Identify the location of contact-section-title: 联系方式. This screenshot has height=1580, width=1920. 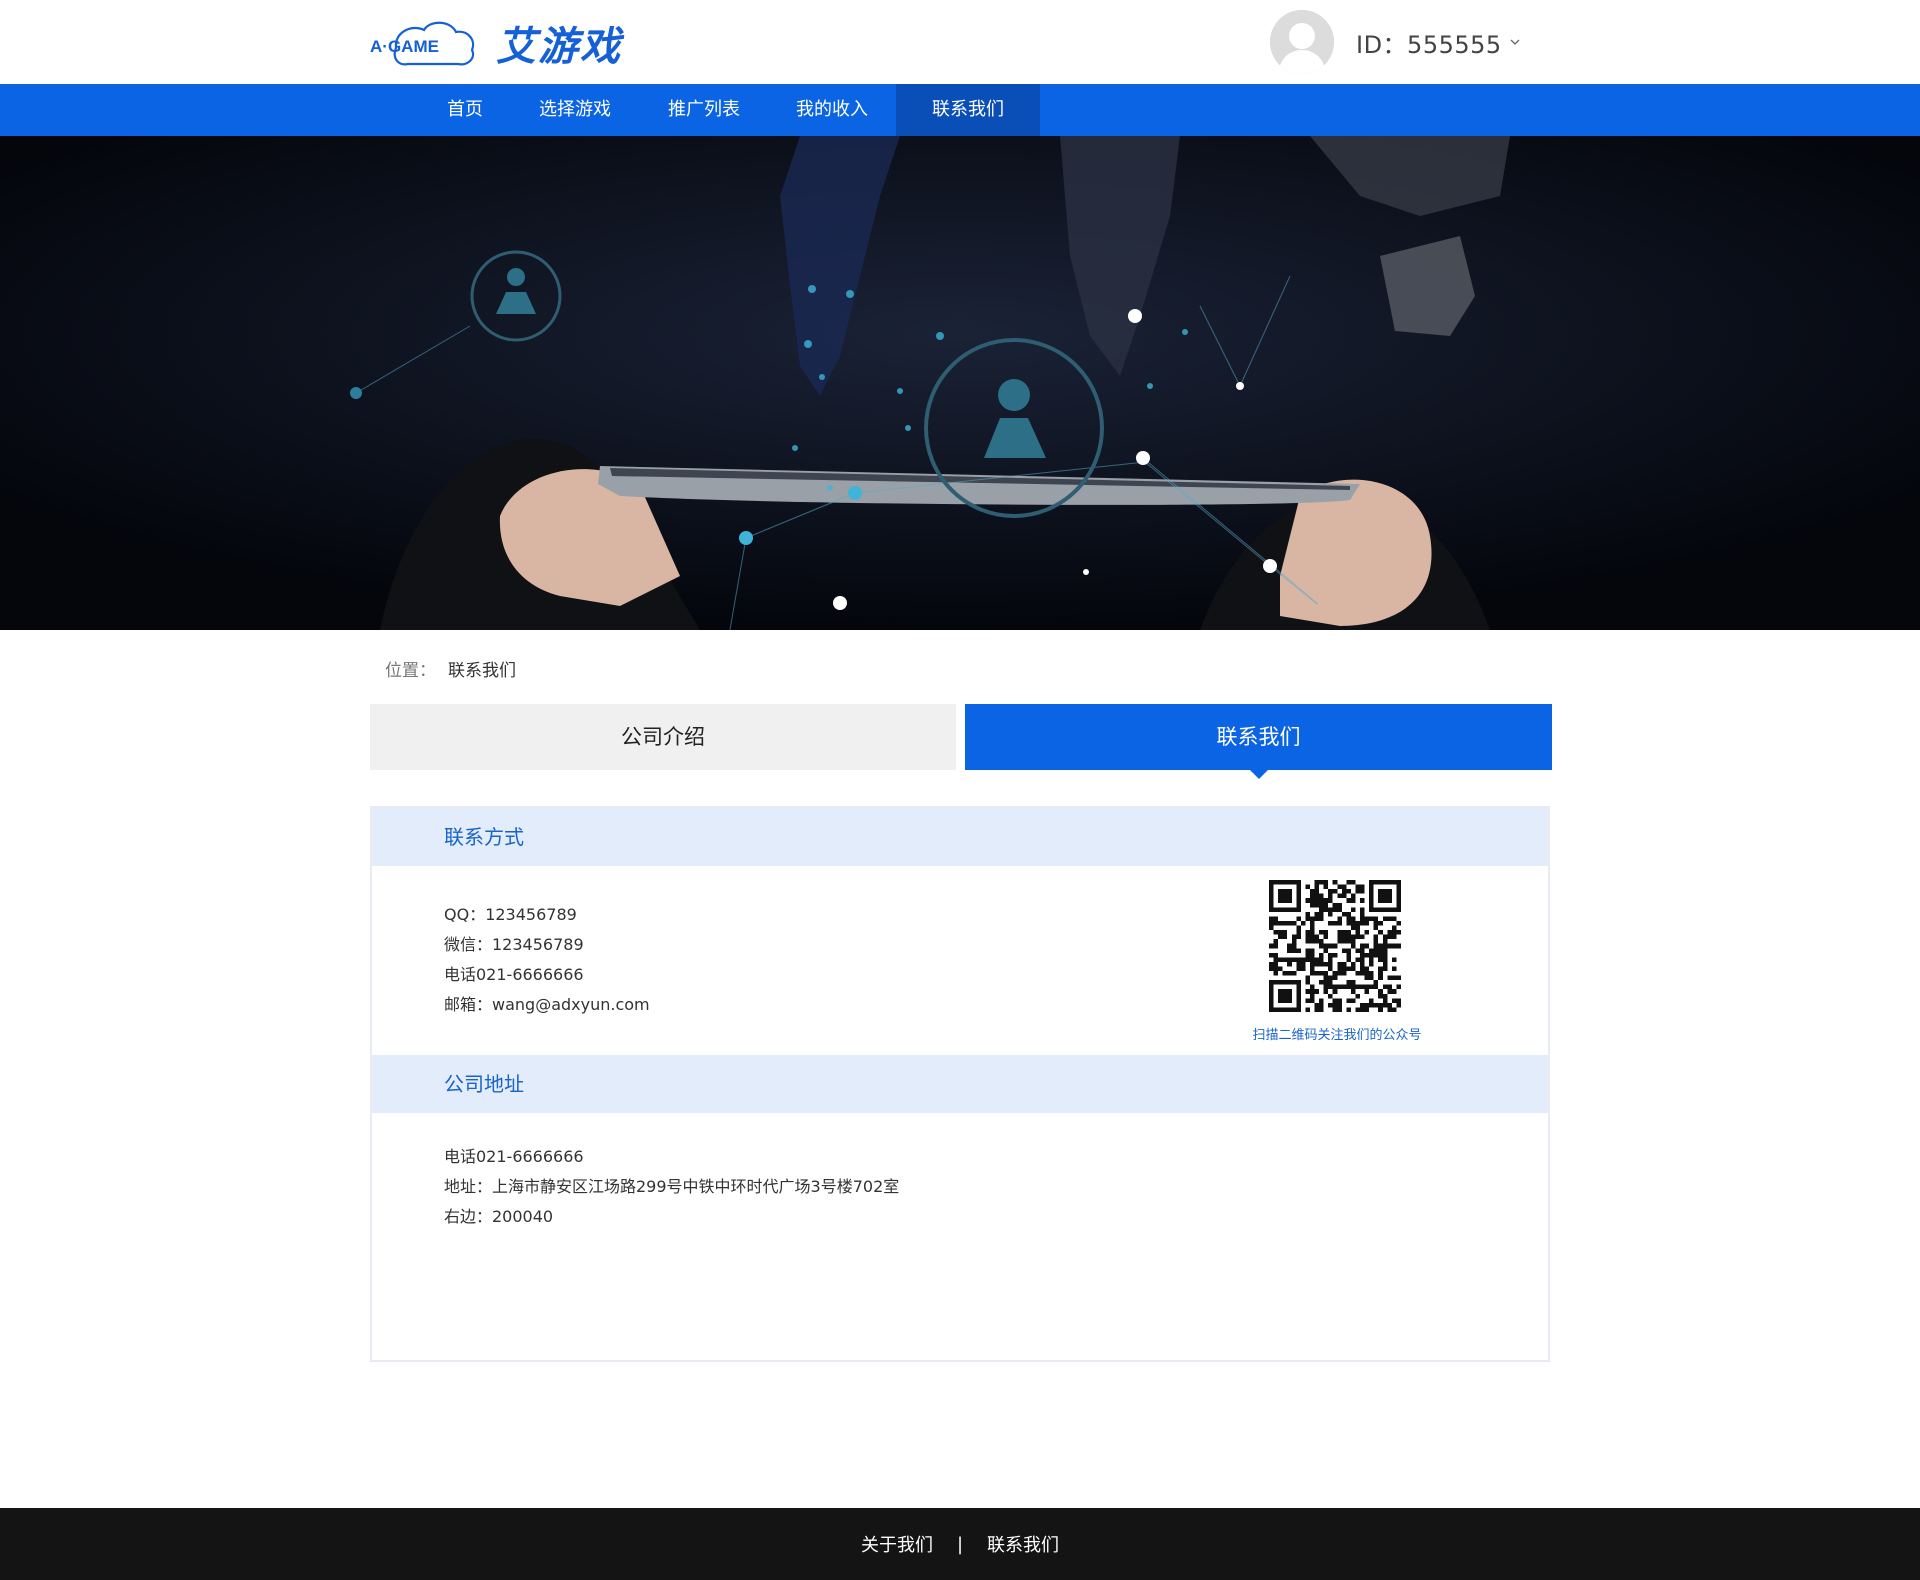
(484, 837).